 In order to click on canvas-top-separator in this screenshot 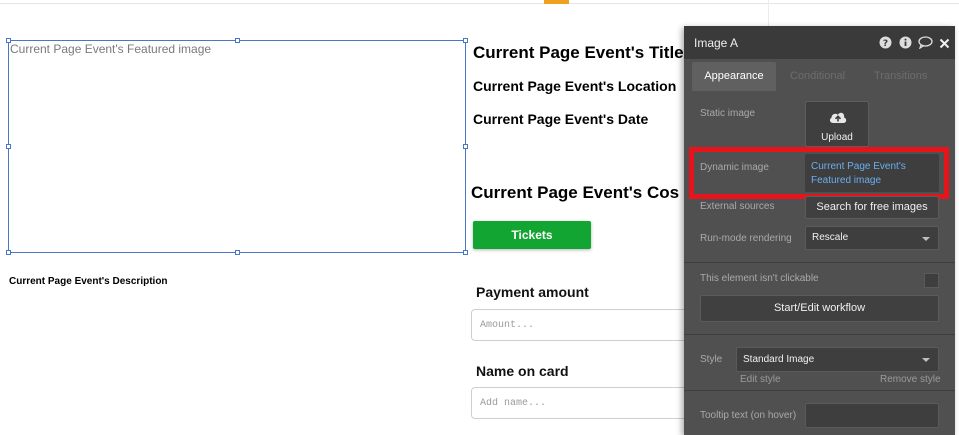, I will do `click(768, 13)`.